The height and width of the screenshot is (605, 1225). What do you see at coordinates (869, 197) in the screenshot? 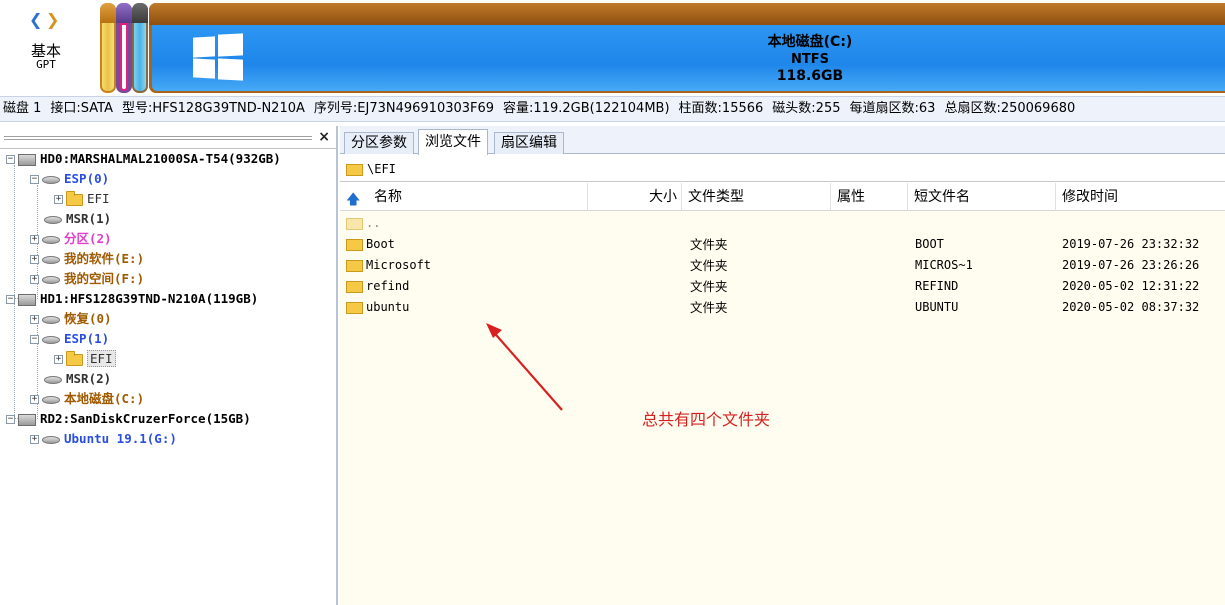
I see `column-attributes: 属性` at bounding box center [869, 197].